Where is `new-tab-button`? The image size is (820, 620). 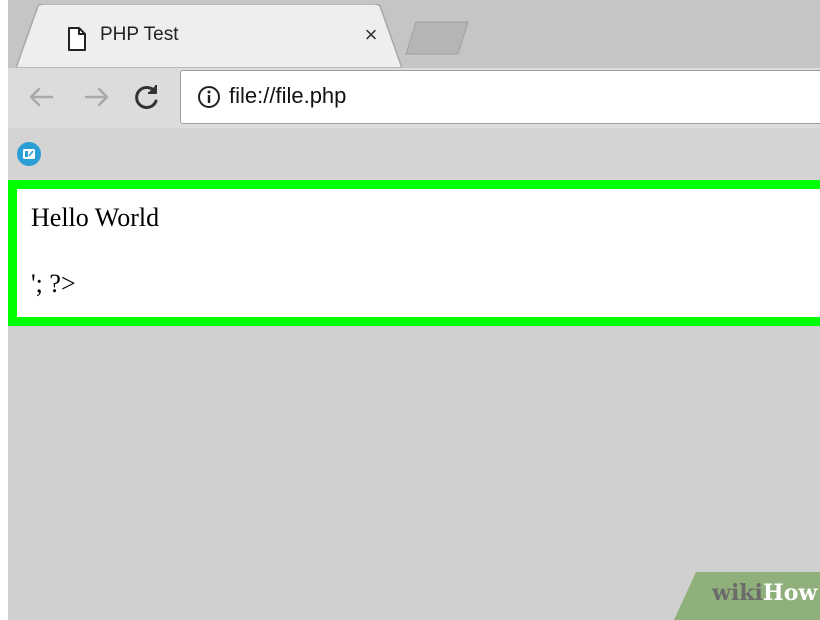 new-tab-button is located at coordinates (438, 38).